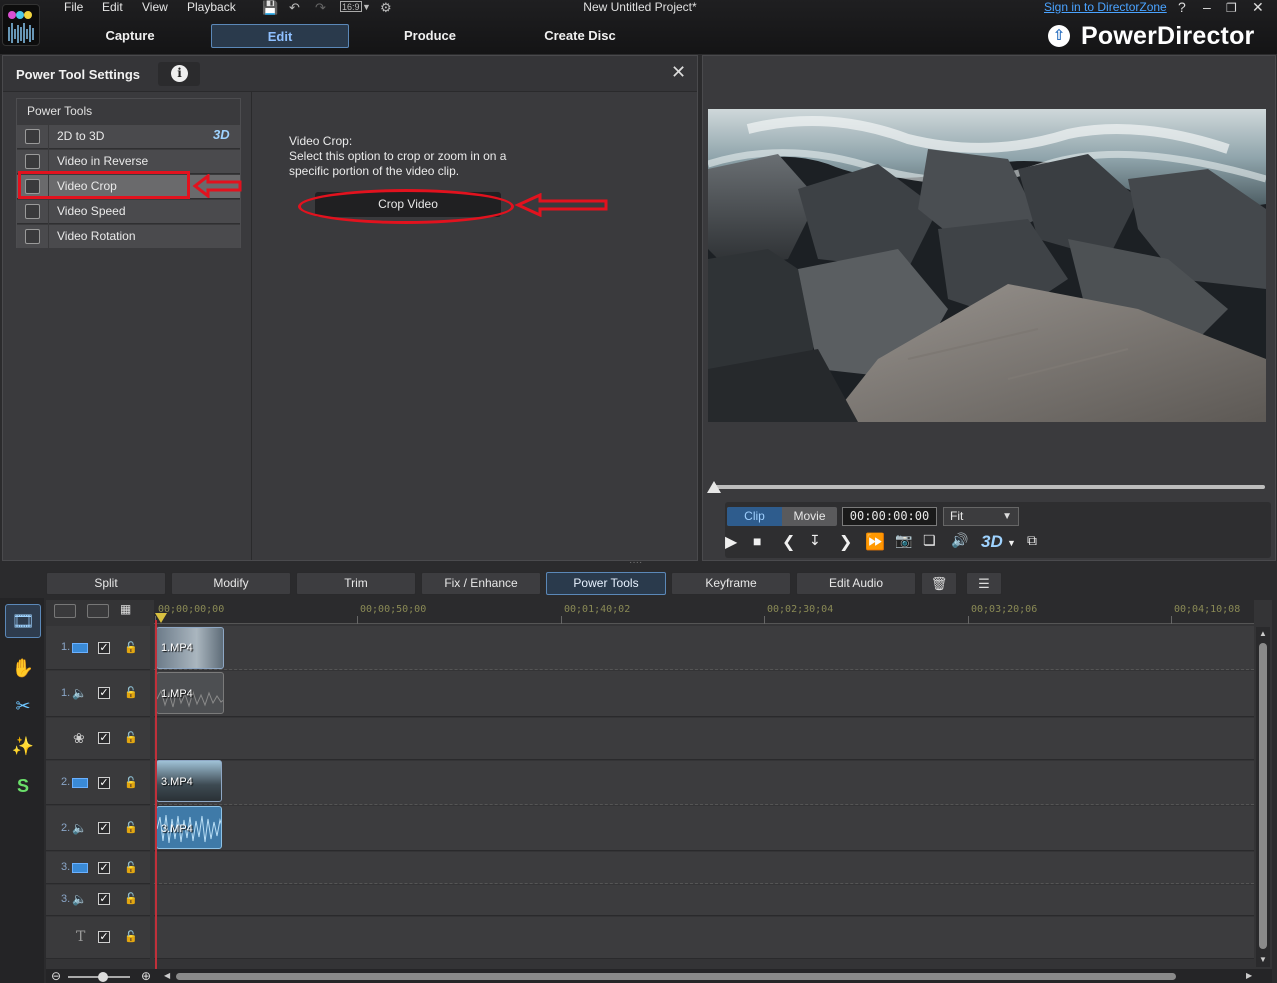 This screenshot has height=983, width=1277. Describe the element at coordinates (190, 648) in the screenshot. I see `video-clip-1: 1.MP4` at that location.